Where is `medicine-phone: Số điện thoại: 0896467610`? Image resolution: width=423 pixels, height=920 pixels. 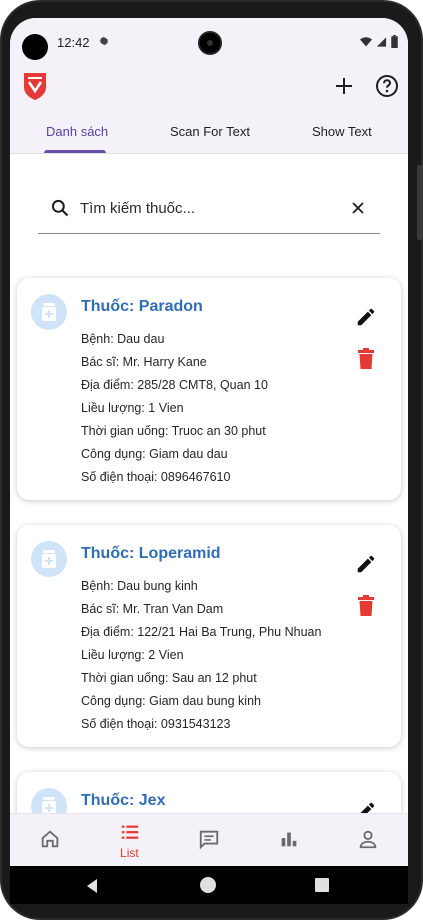 medicine-phone: Số điện thoại: 0896467610 is located at coordinates (156, 477).